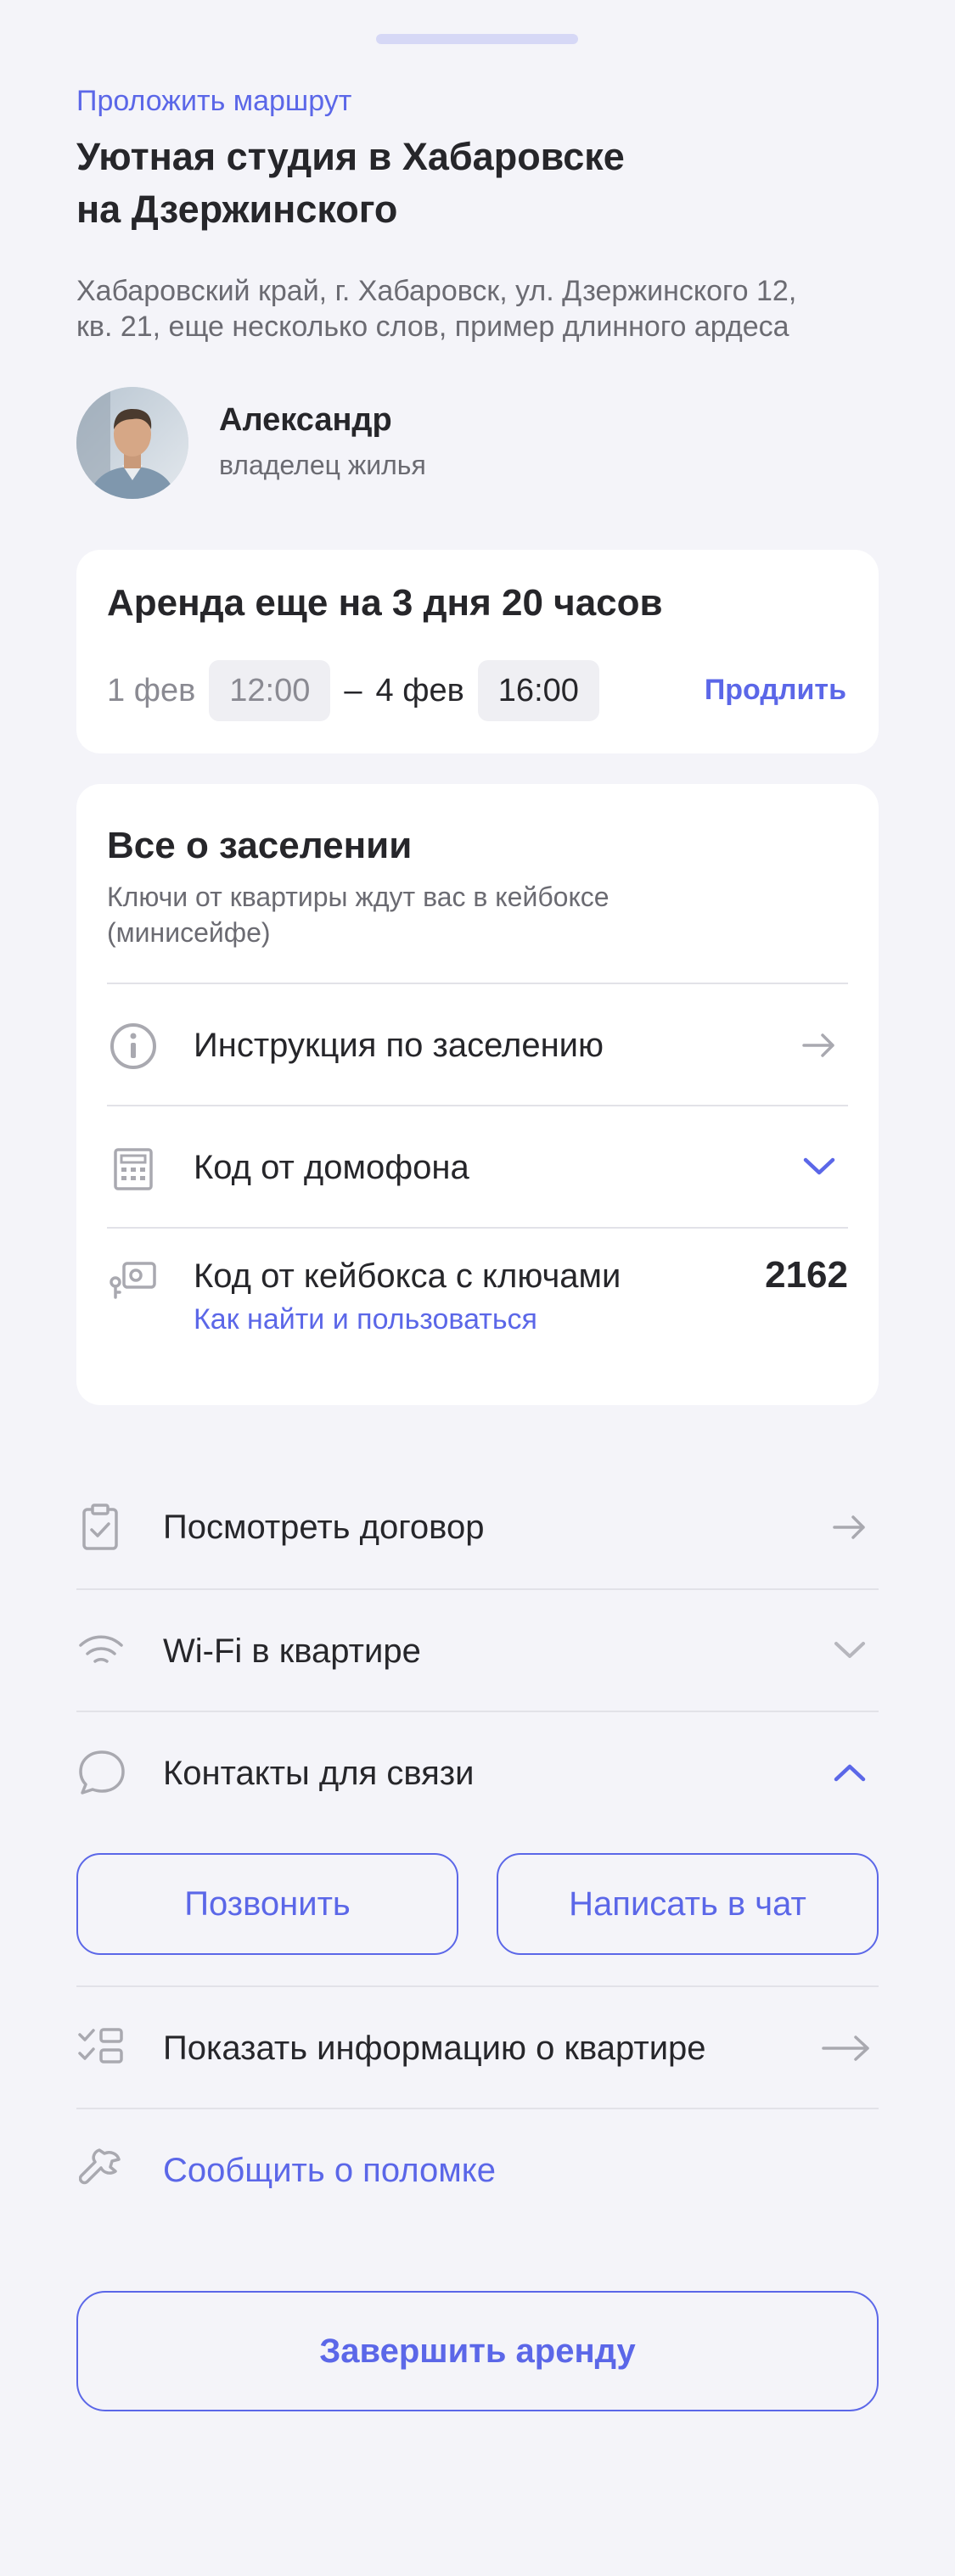 The height and width of the screenshot is (2576, 955). Describe the element at coordinates (101, 1773) in the screenshot. I see `chat-bubble-icon` at that location.